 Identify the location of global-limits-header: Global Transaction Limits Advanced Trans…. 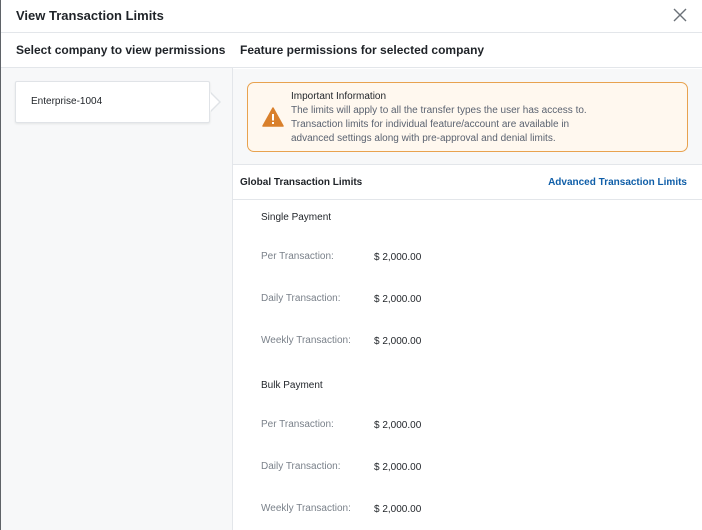
(467, 183).